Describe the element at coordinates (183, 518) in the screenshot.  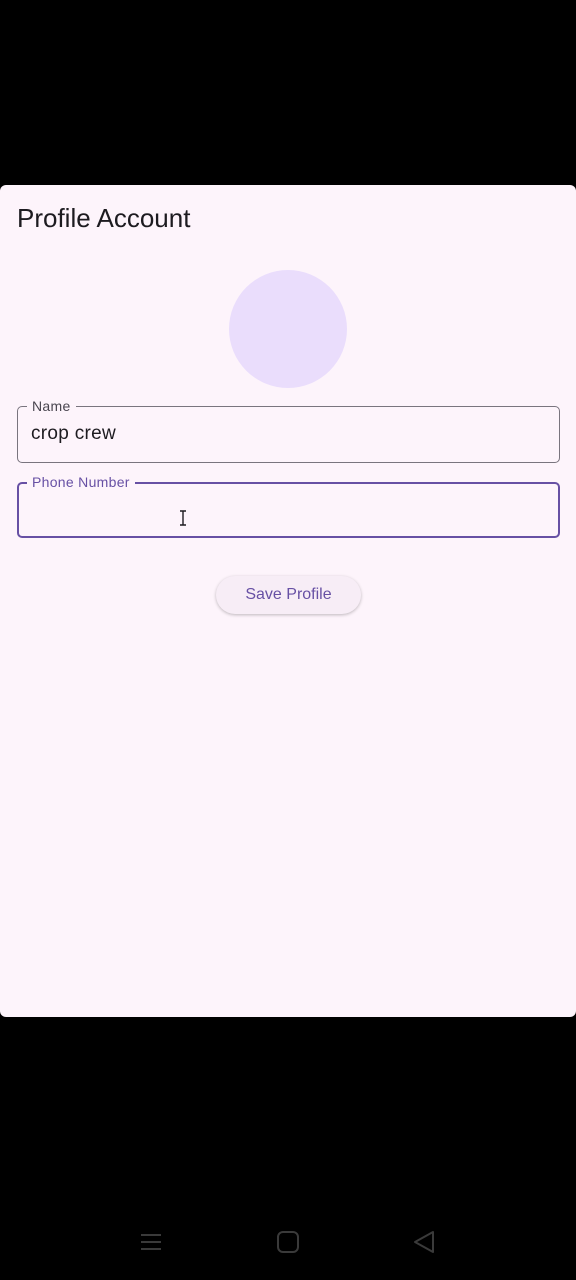
I see `text-cursor-icon` at that location.